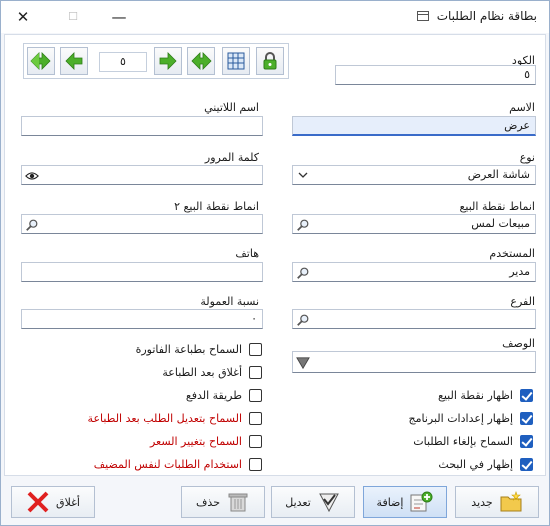 Image resolution: width=550 pixels, height=526 pixels. I want to click on edit-button: تعديل, so click(313, 502).